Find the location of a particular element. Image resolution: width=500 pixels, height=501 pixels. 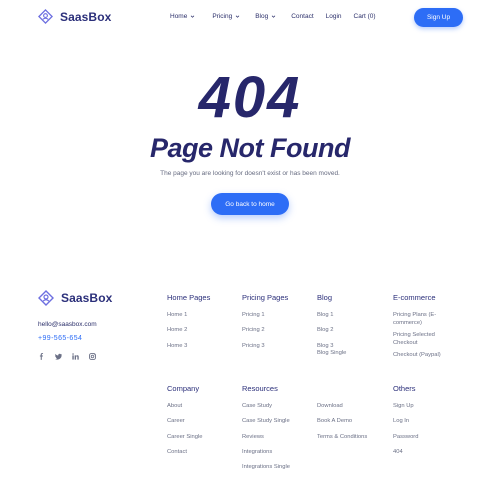

footer-col-title: Home Pages is located at coordinates (189, 297).